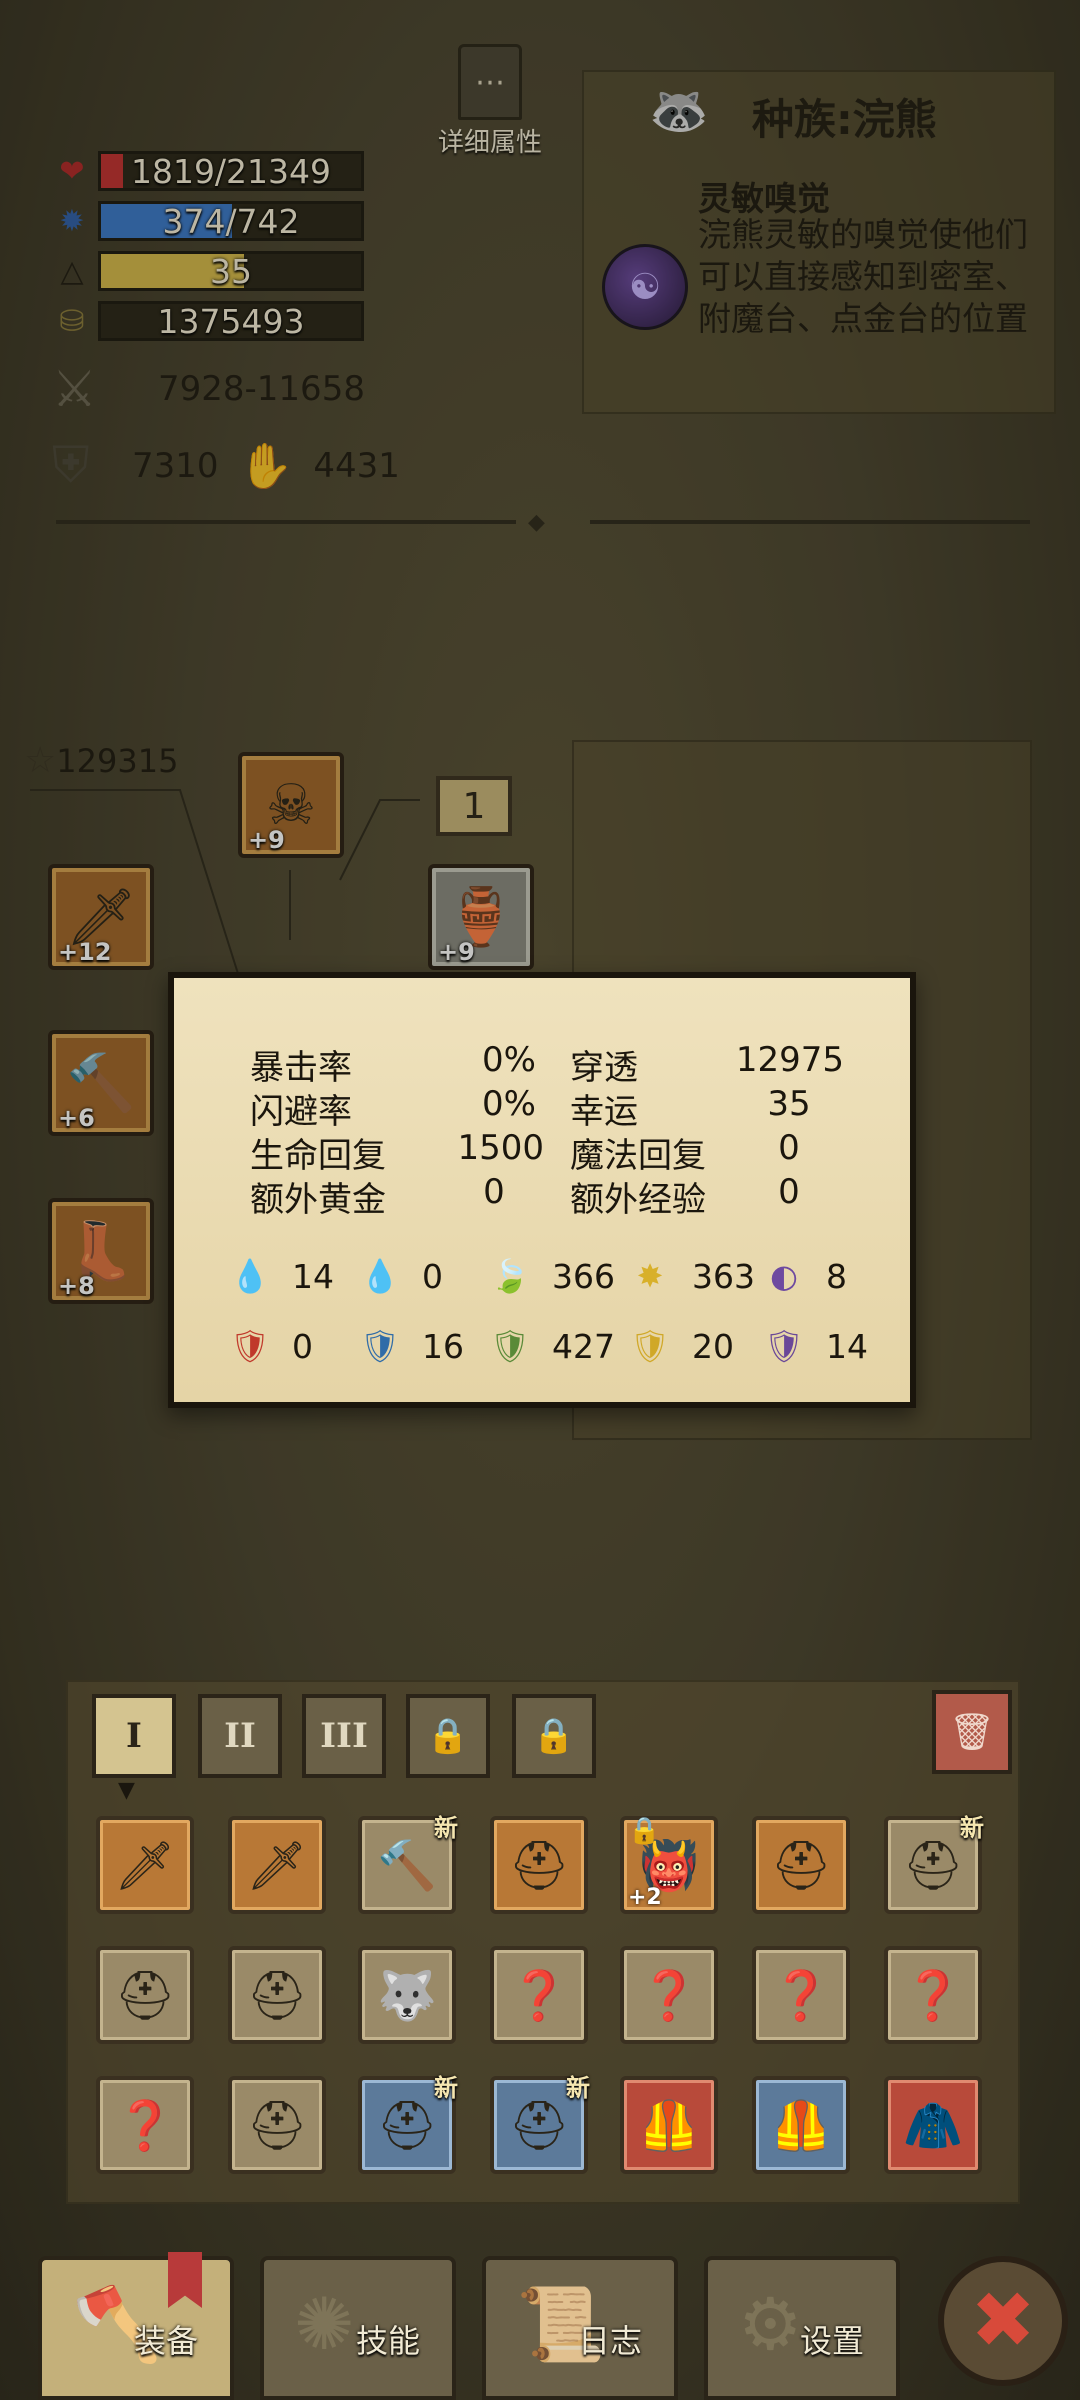 This screenshot has height=2400, width=1080. What do you see at coordinates (770, 2324) in the screenshot?
I see `settings-gear-icon: ⚙` at bounding box center [770, 2324].